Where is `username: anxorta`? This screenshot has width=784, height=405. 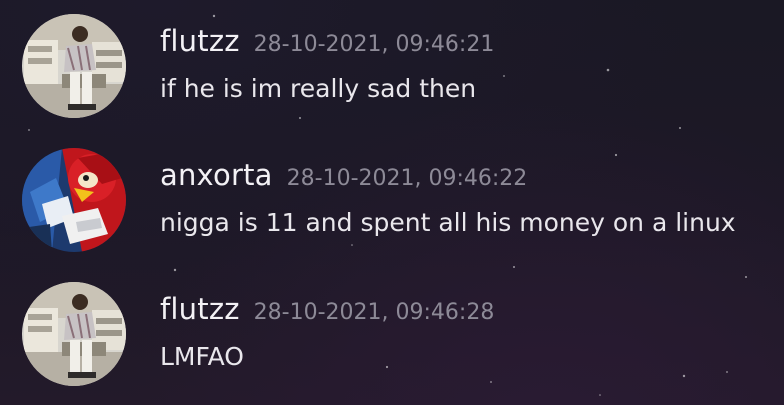 username: anxorta is located at coordinates (216, 175).